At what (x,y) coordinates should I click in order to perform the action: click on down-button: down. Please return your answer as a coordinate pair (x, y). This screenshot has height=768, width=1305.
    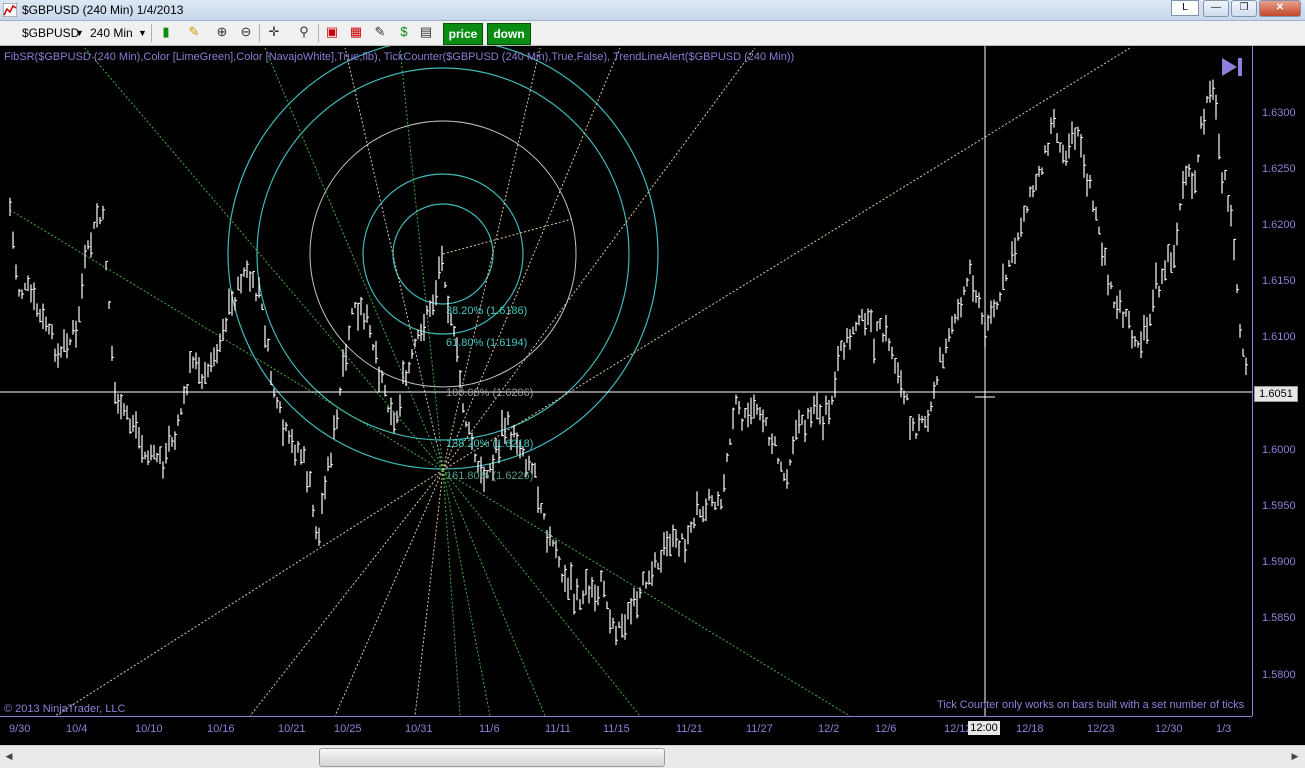
    Looking at the image, I should click on (509, 34).